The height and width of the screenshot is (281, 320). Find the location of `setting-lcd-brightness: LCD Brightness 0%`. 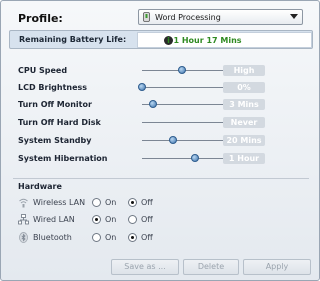

setting-lcd-brightness: LCD Brightness 0% is located at coordinates (143, 88).